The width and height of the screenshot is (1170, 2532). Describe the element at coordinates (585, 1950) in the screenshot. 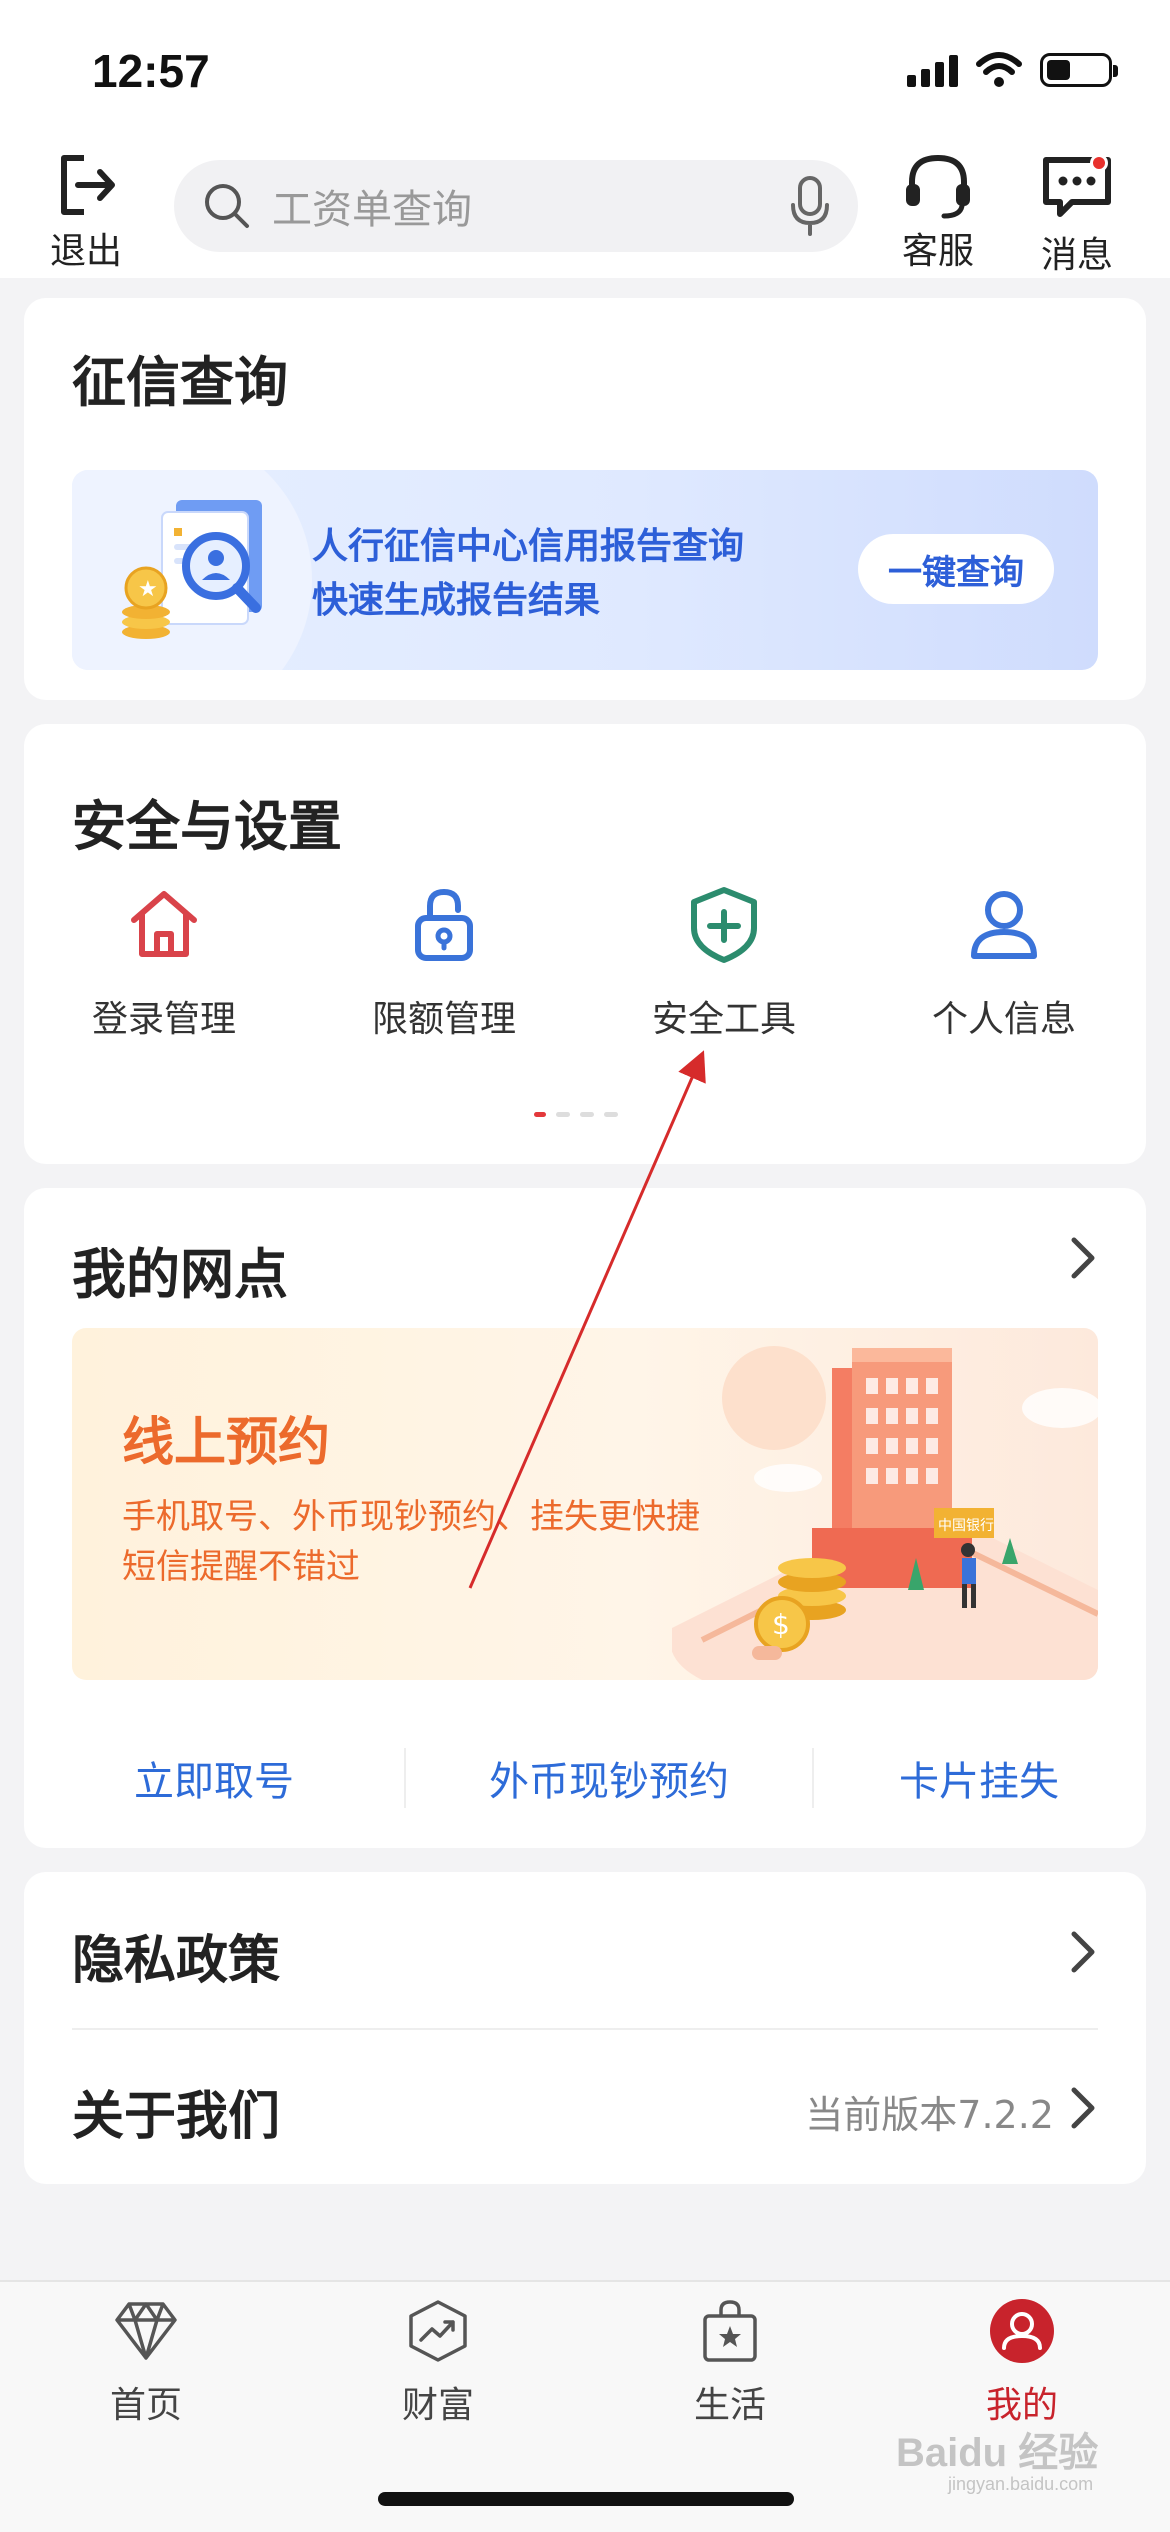

I see `privacy-policy-row: 隐私政策` at that location.